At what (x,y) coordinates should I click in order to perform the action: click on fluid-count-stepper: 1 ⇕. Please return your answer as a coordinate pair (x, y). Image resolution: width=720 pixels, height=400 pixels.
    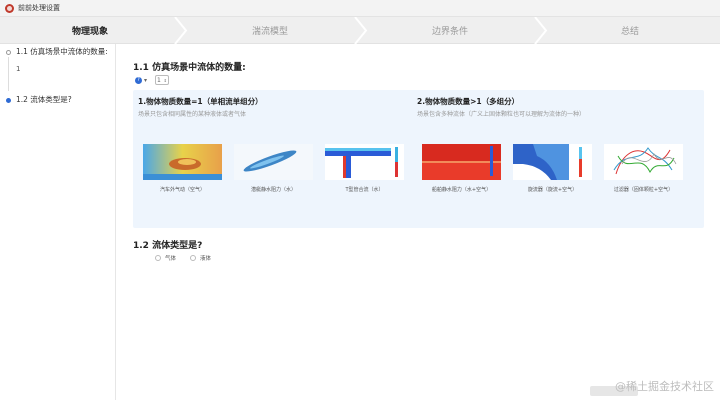
    Looking at the image, I should click on (162, 80).